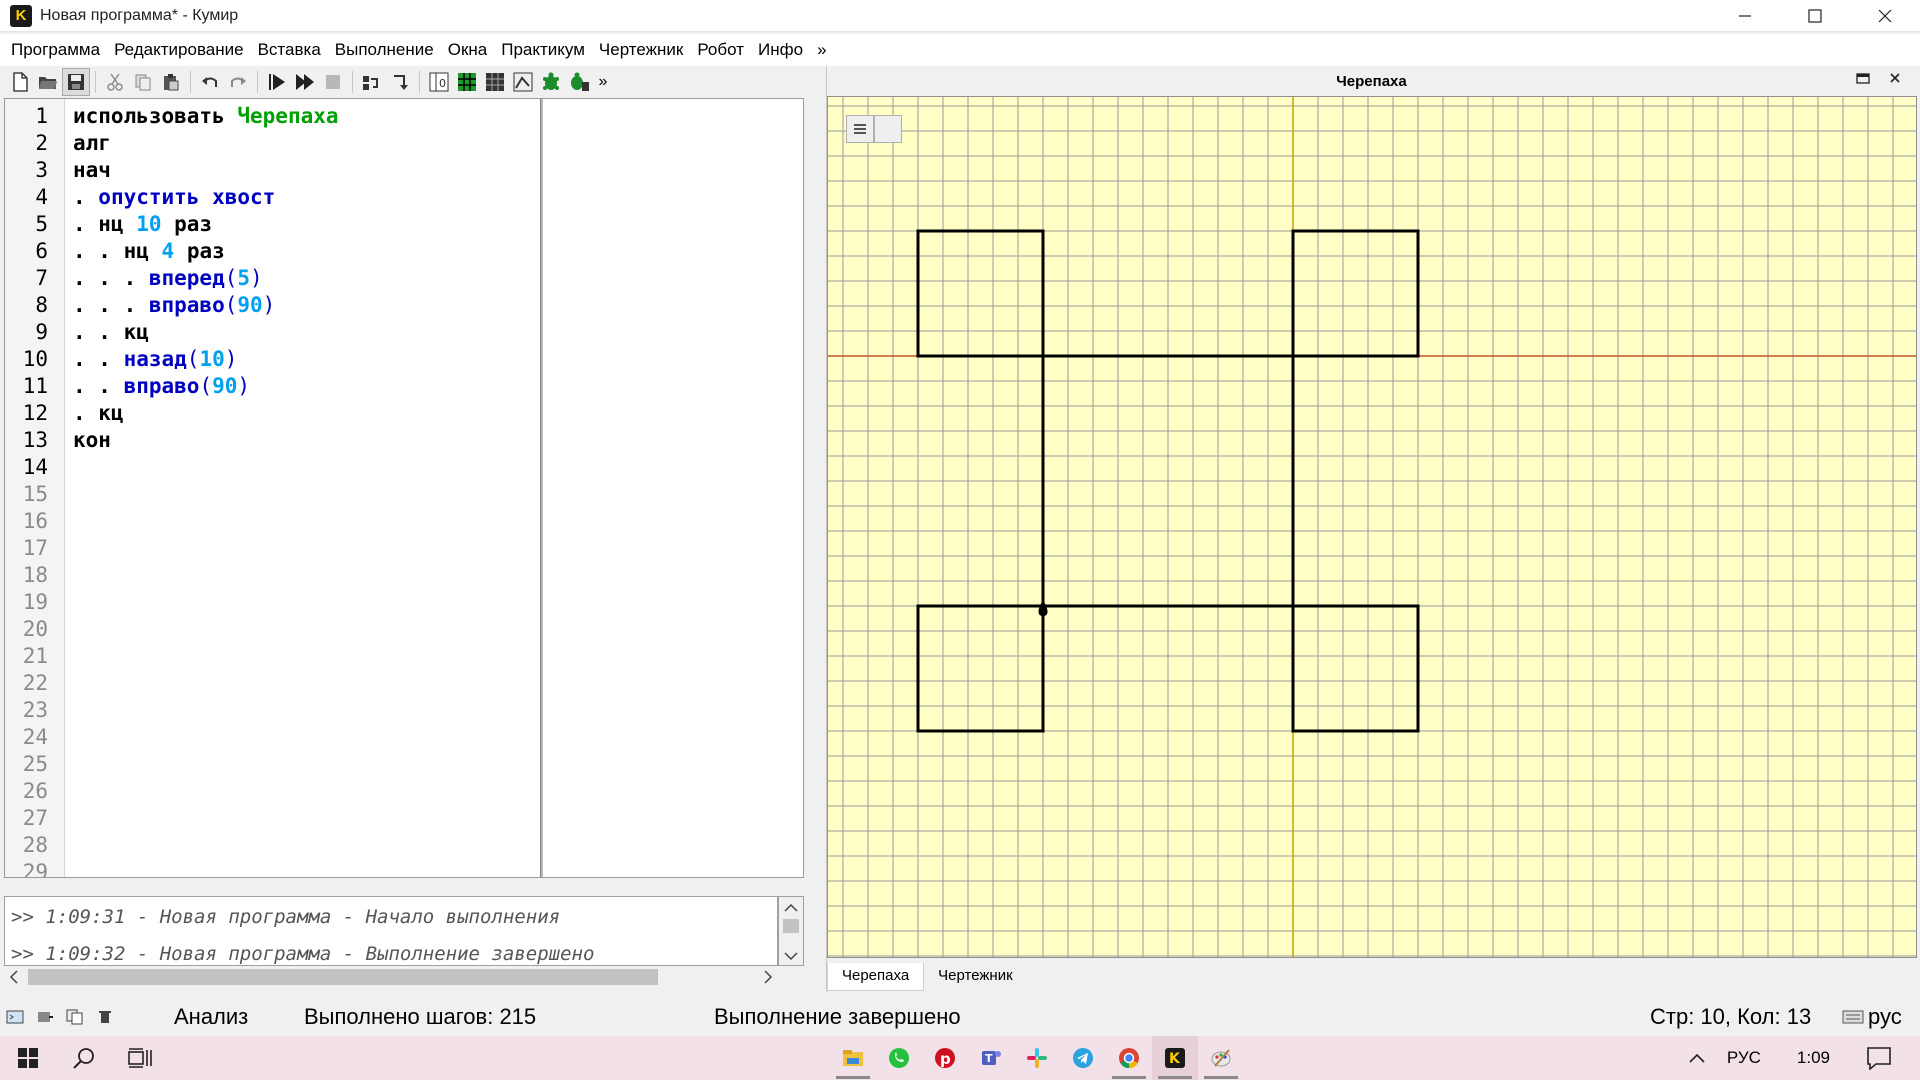  Describe the element at coordinates (720, 50) in the screenshot. I see `menu-item: Робот` at that location.